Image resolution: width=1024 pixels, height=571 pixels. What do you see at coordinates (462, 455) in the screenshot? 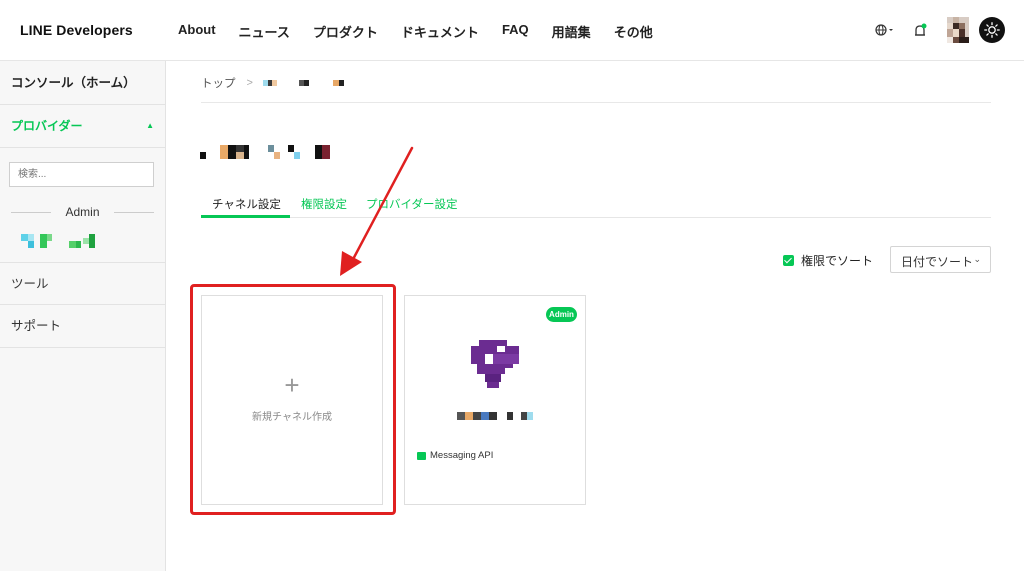
I see `channel-type-label: Messaging API` at bounding box center [462, 455].